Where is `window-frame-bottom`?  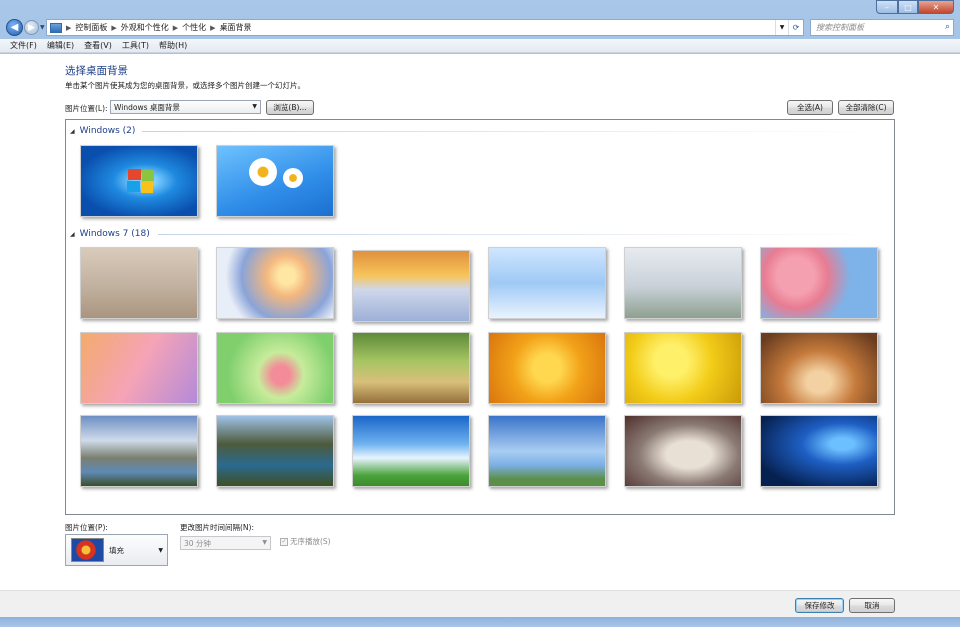 window-frame-bottom is located at coordinates (480, 622).